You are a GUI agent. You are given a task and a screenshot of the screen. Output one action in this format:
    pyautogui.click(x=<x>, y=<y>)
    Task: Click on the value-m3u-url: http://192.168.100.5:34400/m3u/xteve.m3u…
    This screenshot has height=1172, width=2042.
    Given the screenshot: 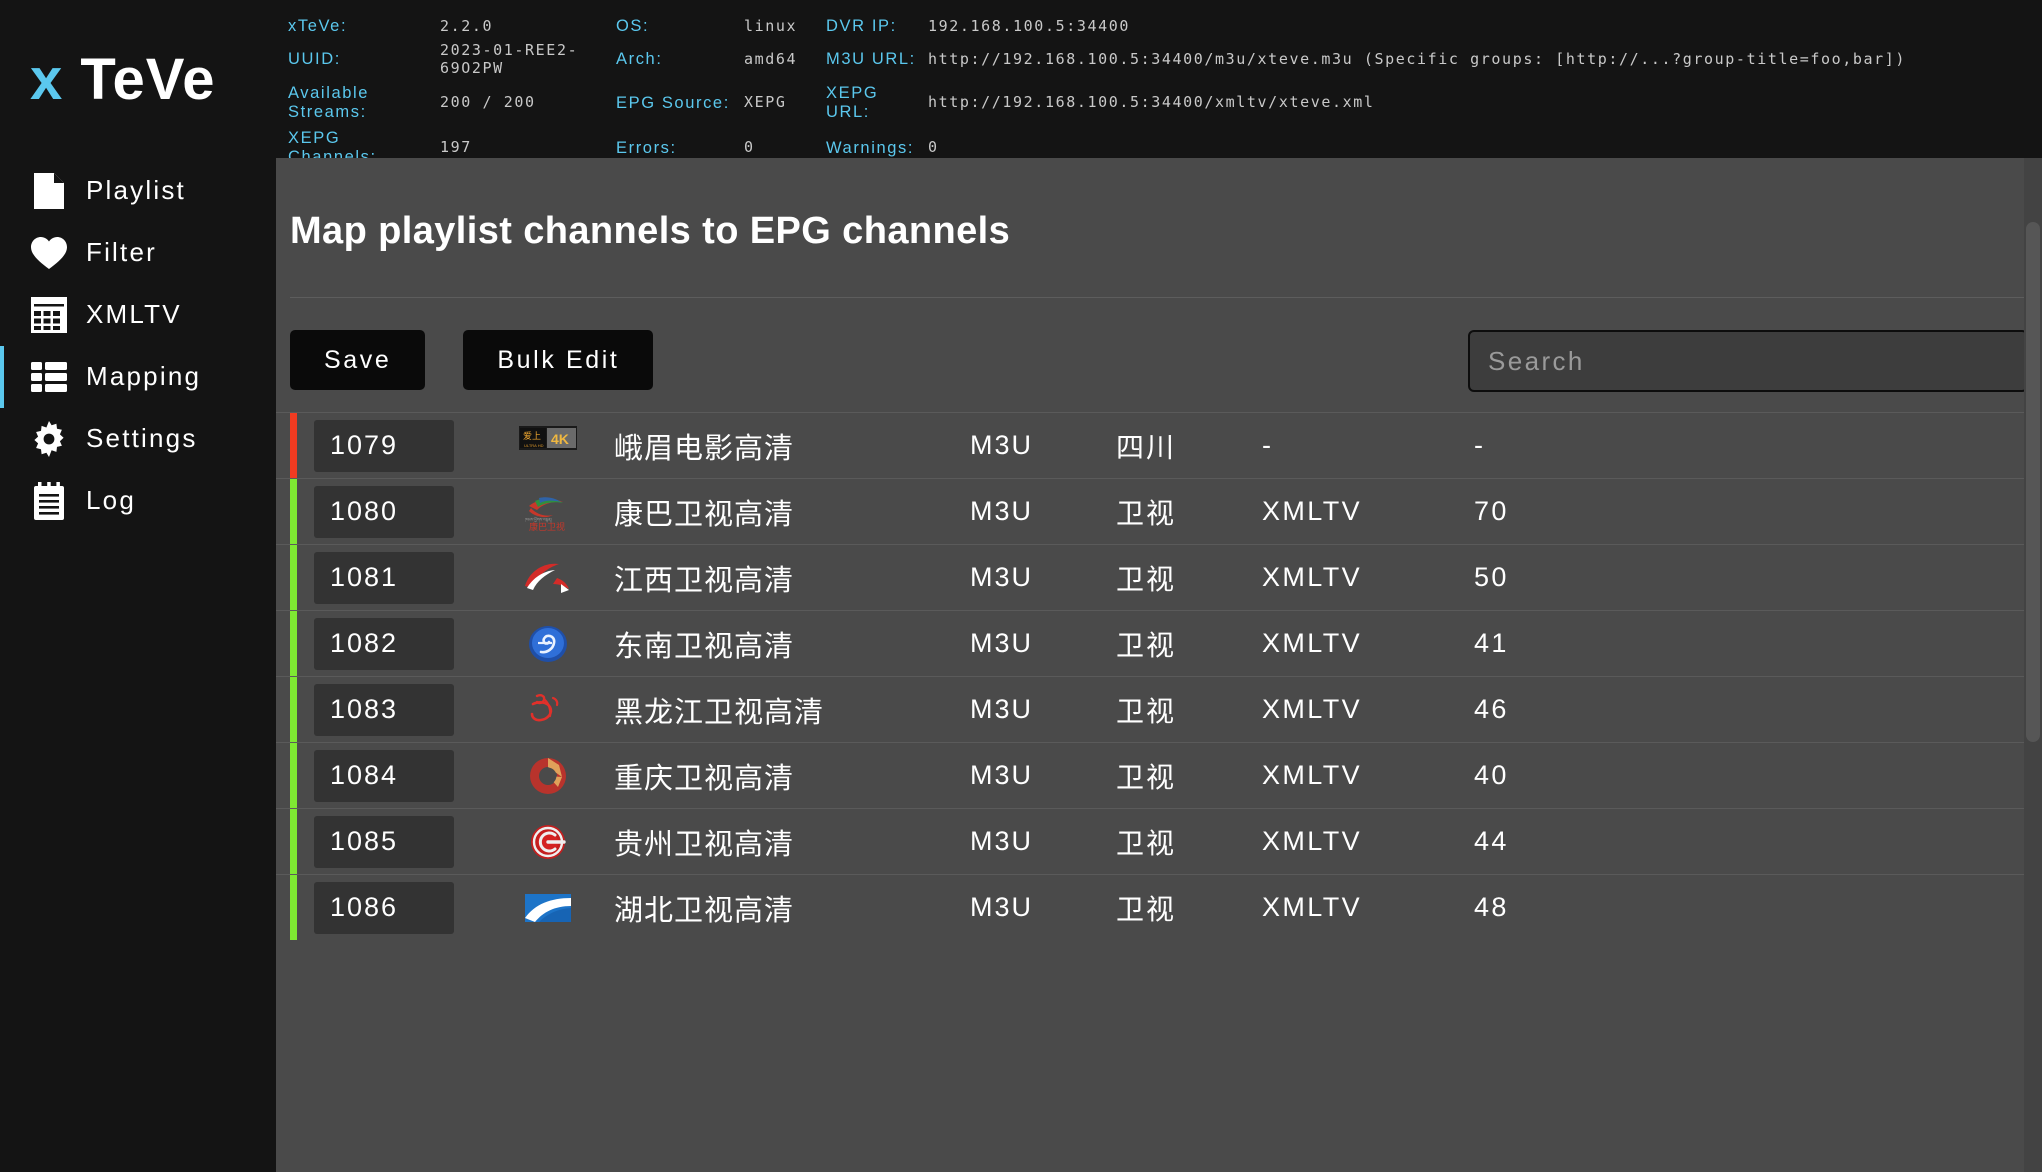 What is the action you would take?
    pyautogui.click(x=1417, y=59)
    